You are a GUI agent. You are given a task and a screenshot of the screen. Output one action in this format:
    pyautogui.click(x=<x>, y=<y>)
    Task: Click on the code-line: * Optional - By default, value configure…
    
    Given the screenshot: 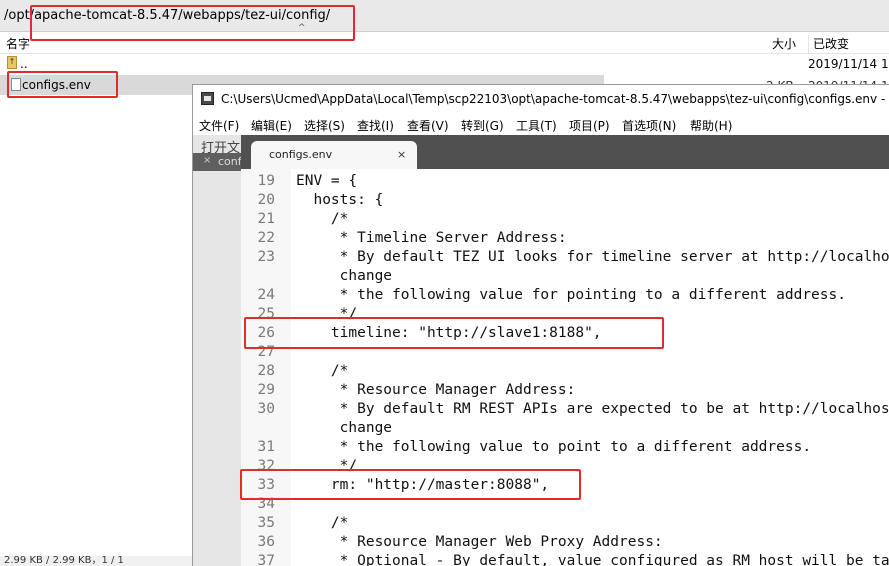 What is the action you would take?
    pyautogui.click(x=614, y=559)
    